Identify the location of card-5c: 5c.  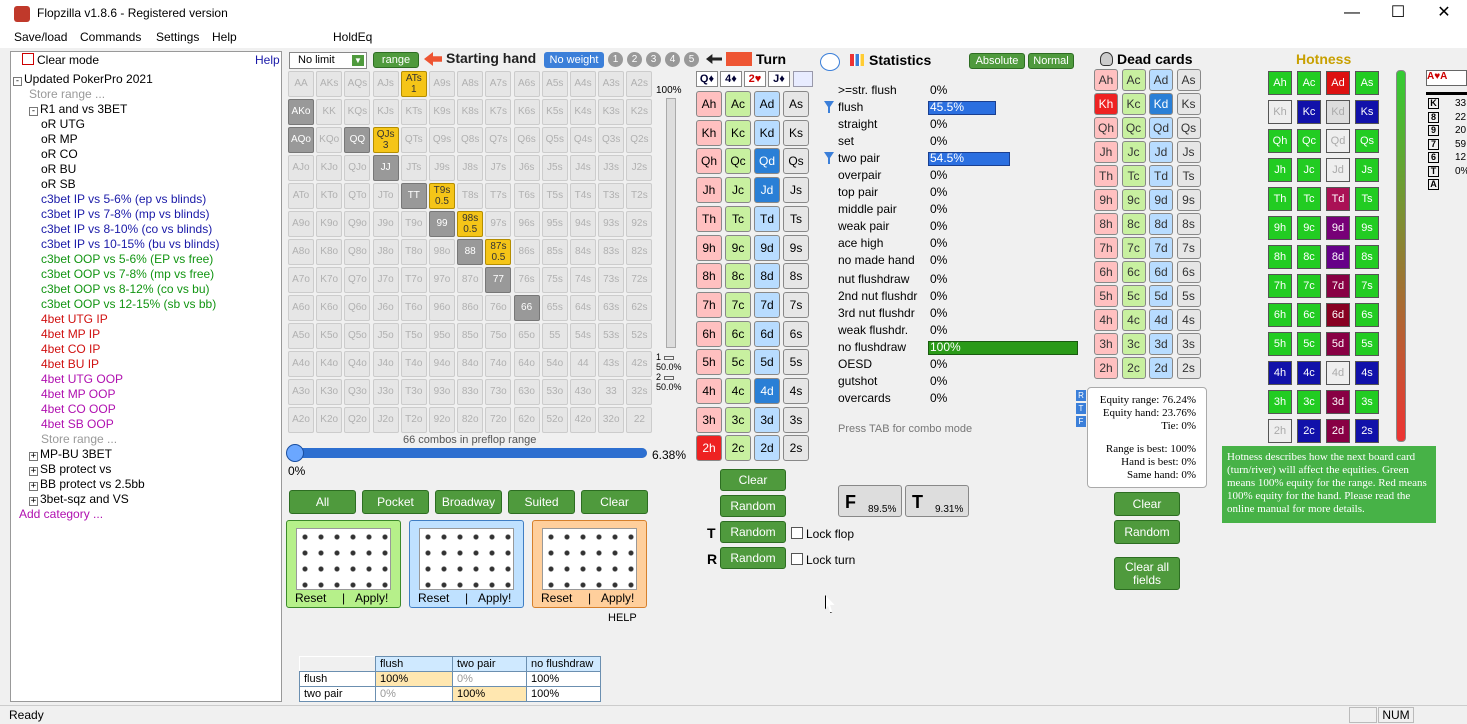
(738, 362).